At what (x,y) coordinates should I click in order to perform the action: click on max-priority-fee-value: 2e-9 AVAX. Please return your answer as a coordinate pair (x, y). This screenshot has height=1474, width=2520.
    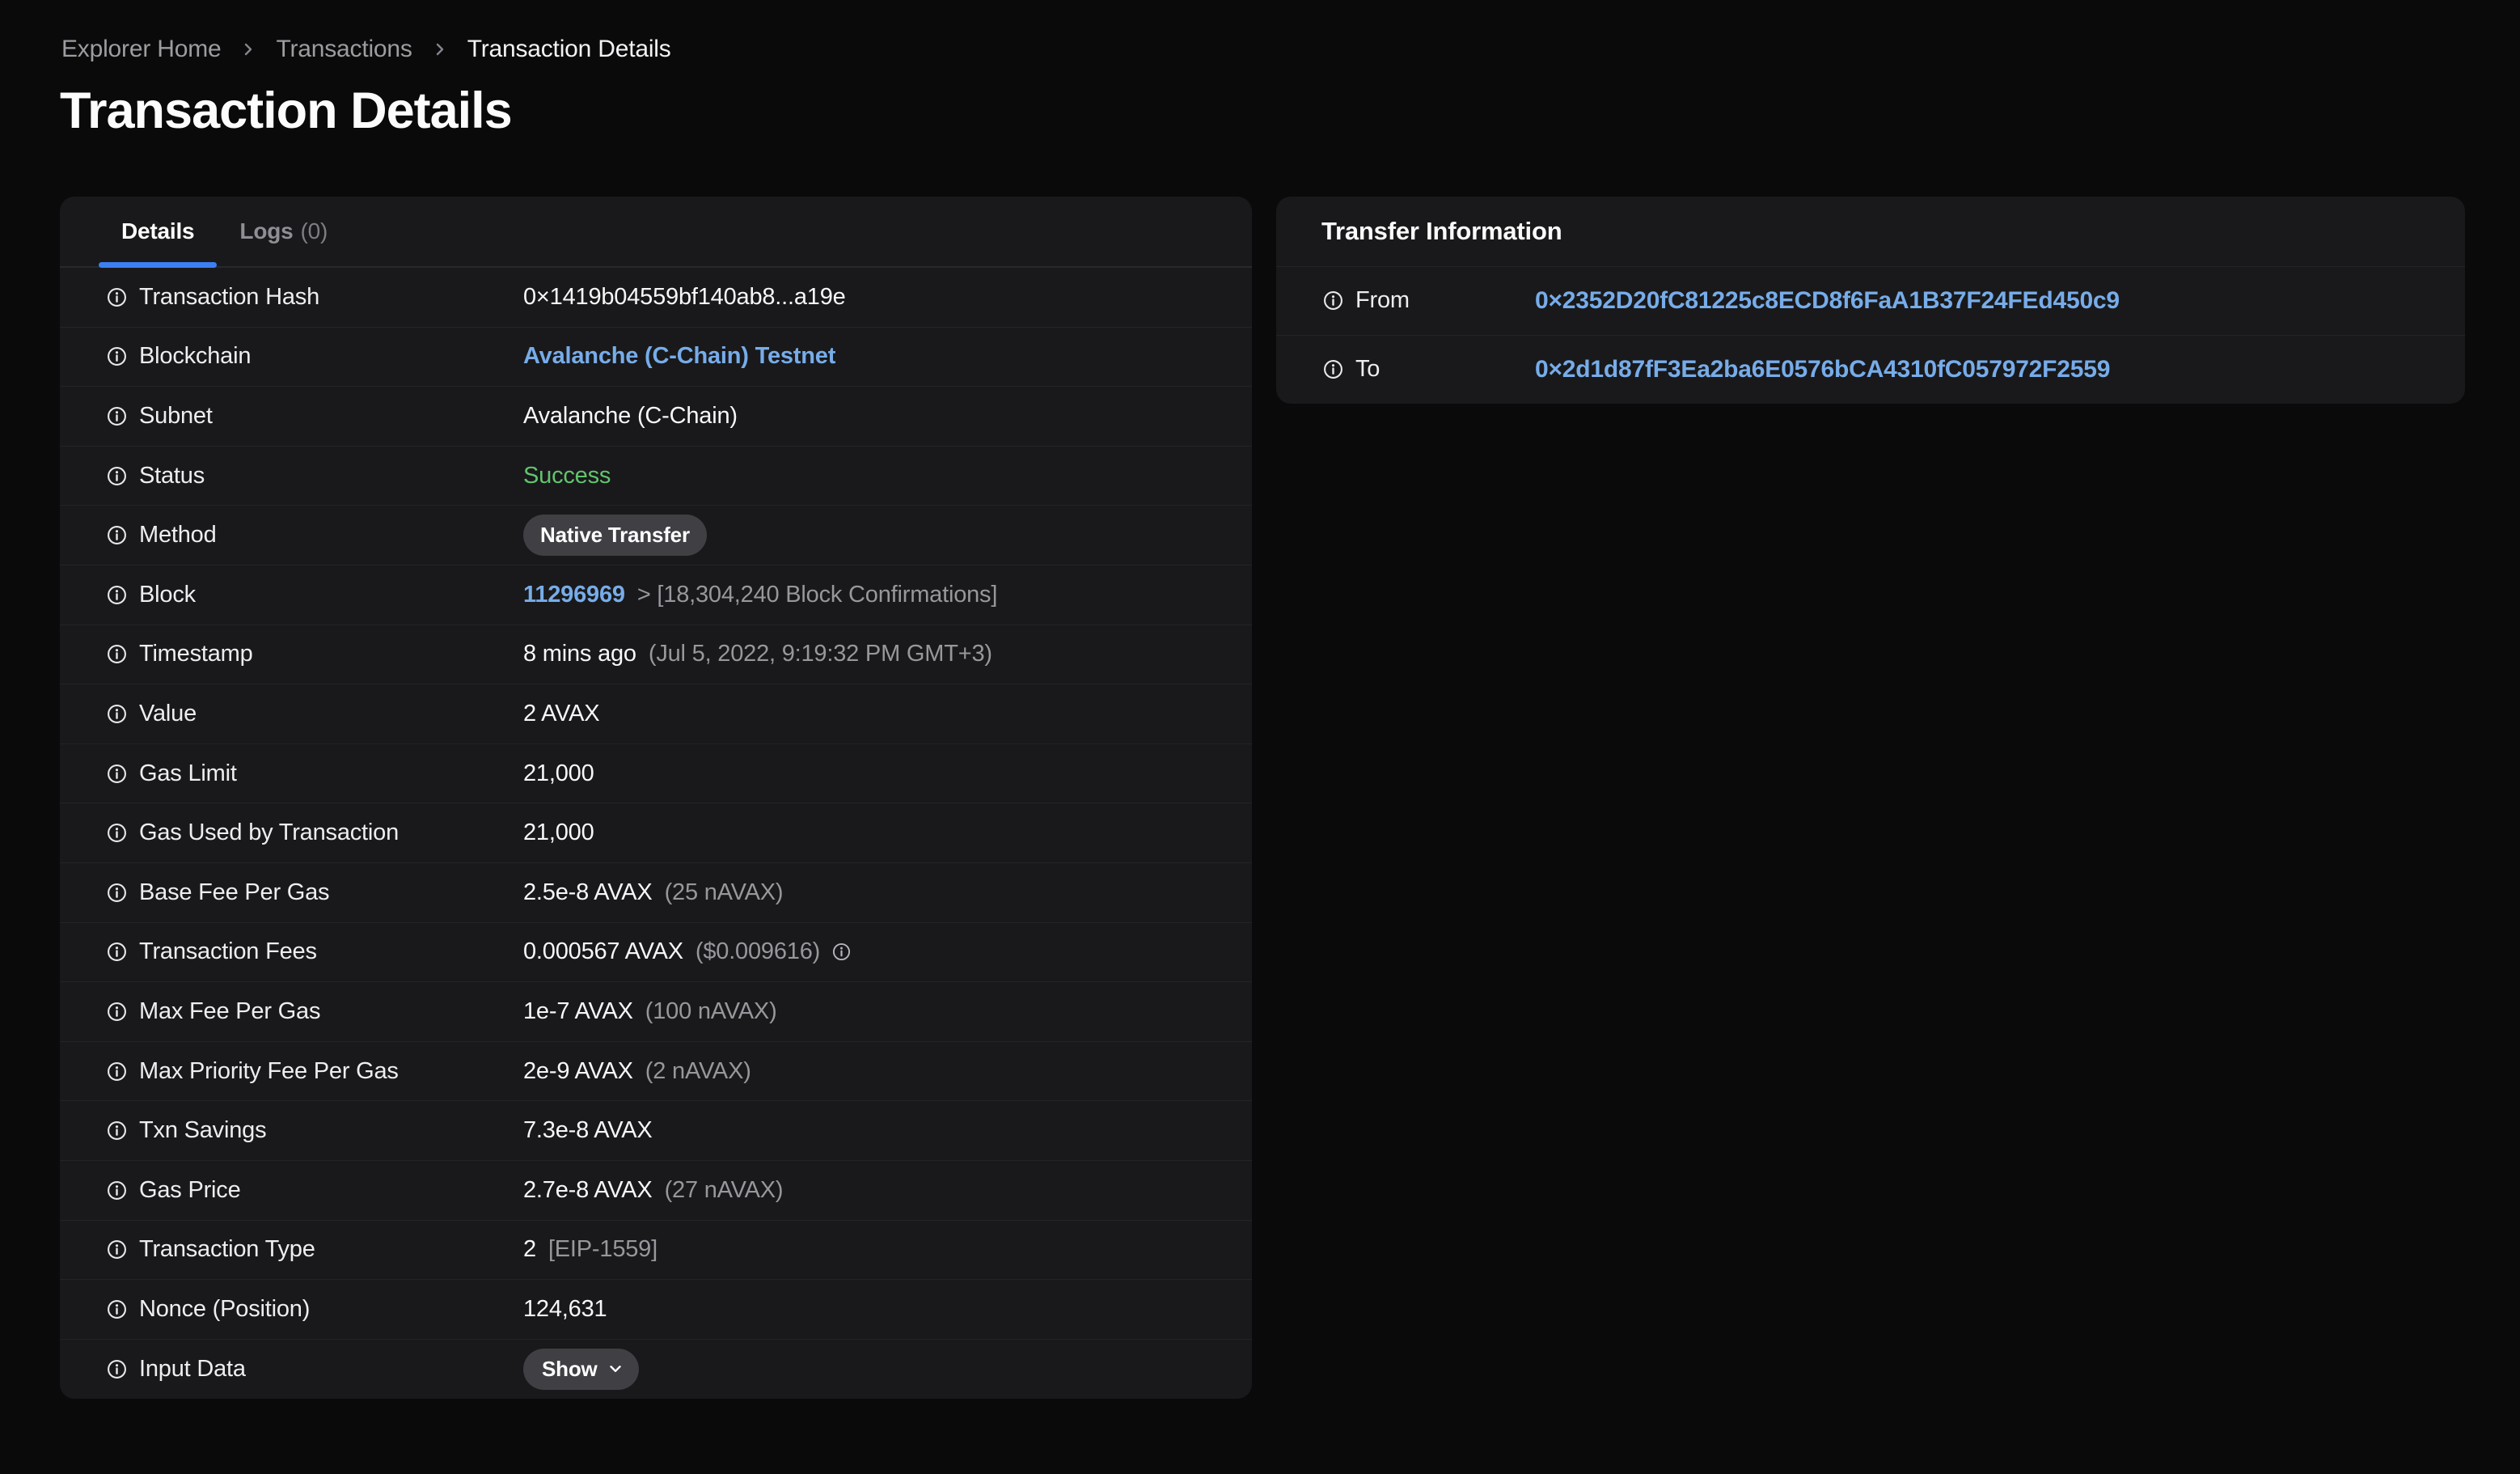
    Looking at the image, I should click on (578, 1071).